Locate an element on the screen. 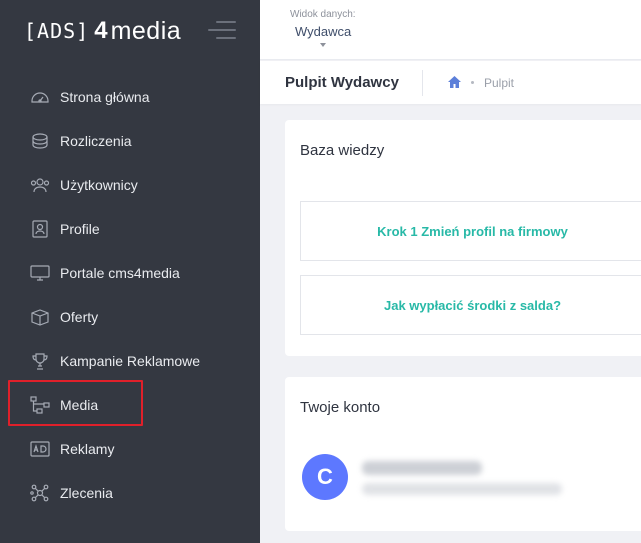  logo-four: 4 is located at coordinates (101, 30).